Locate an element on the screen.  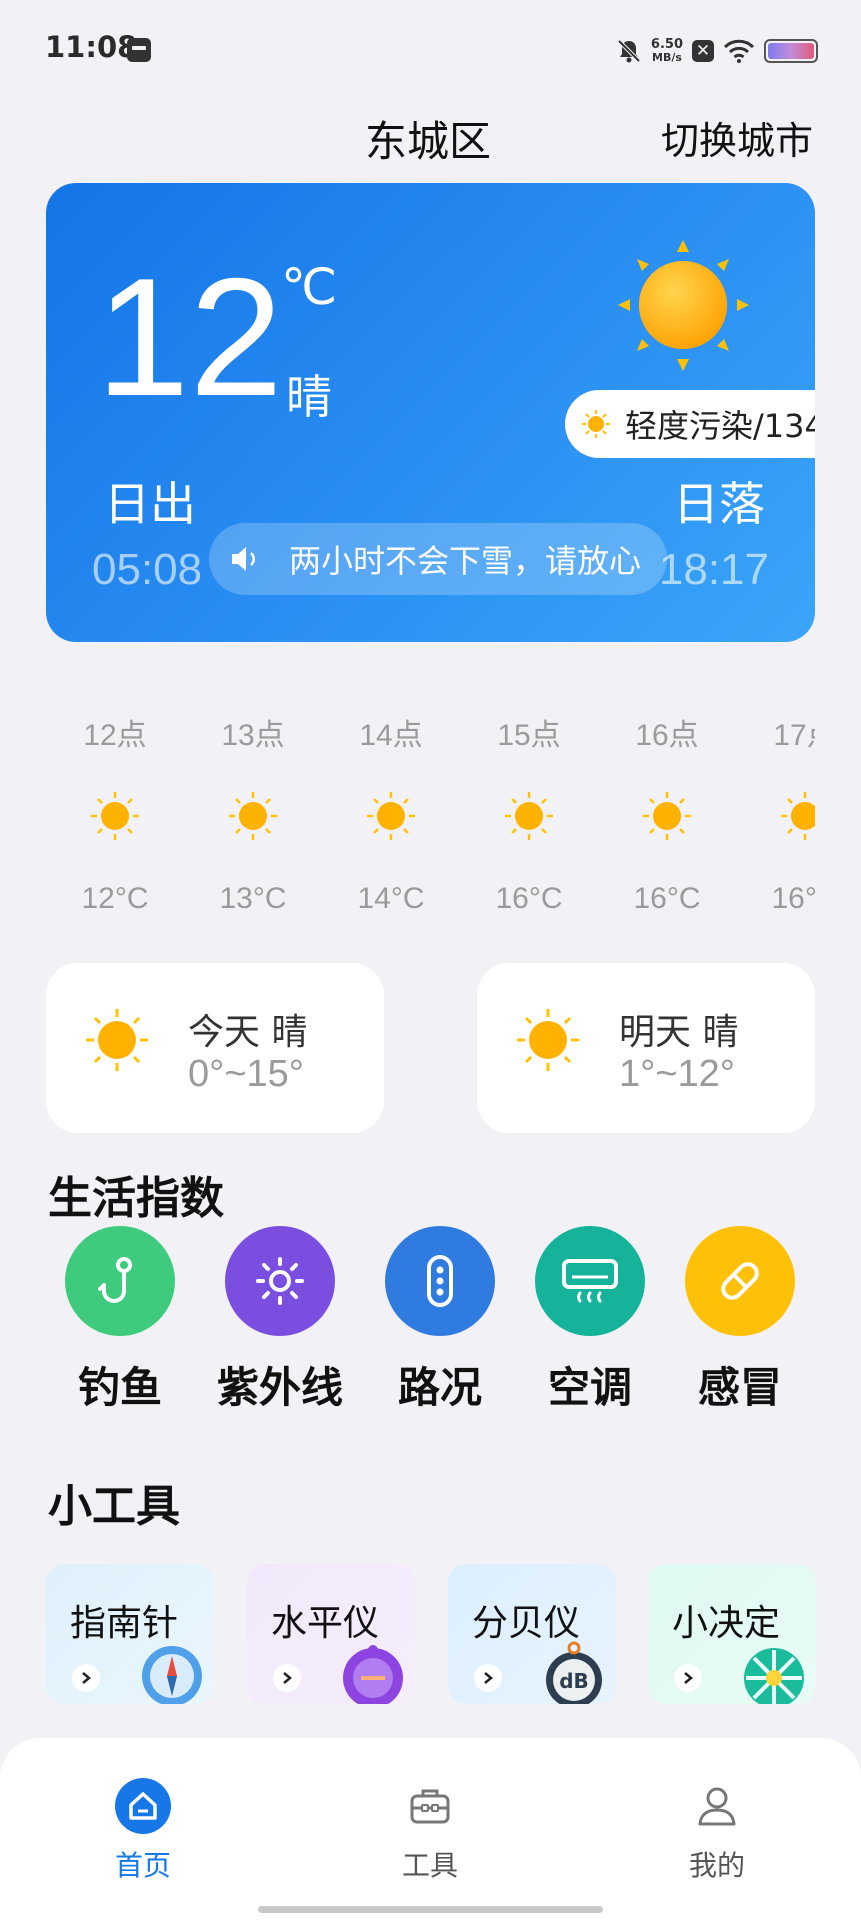
hour-temp: 13°C is located at coordinates (253, 898).